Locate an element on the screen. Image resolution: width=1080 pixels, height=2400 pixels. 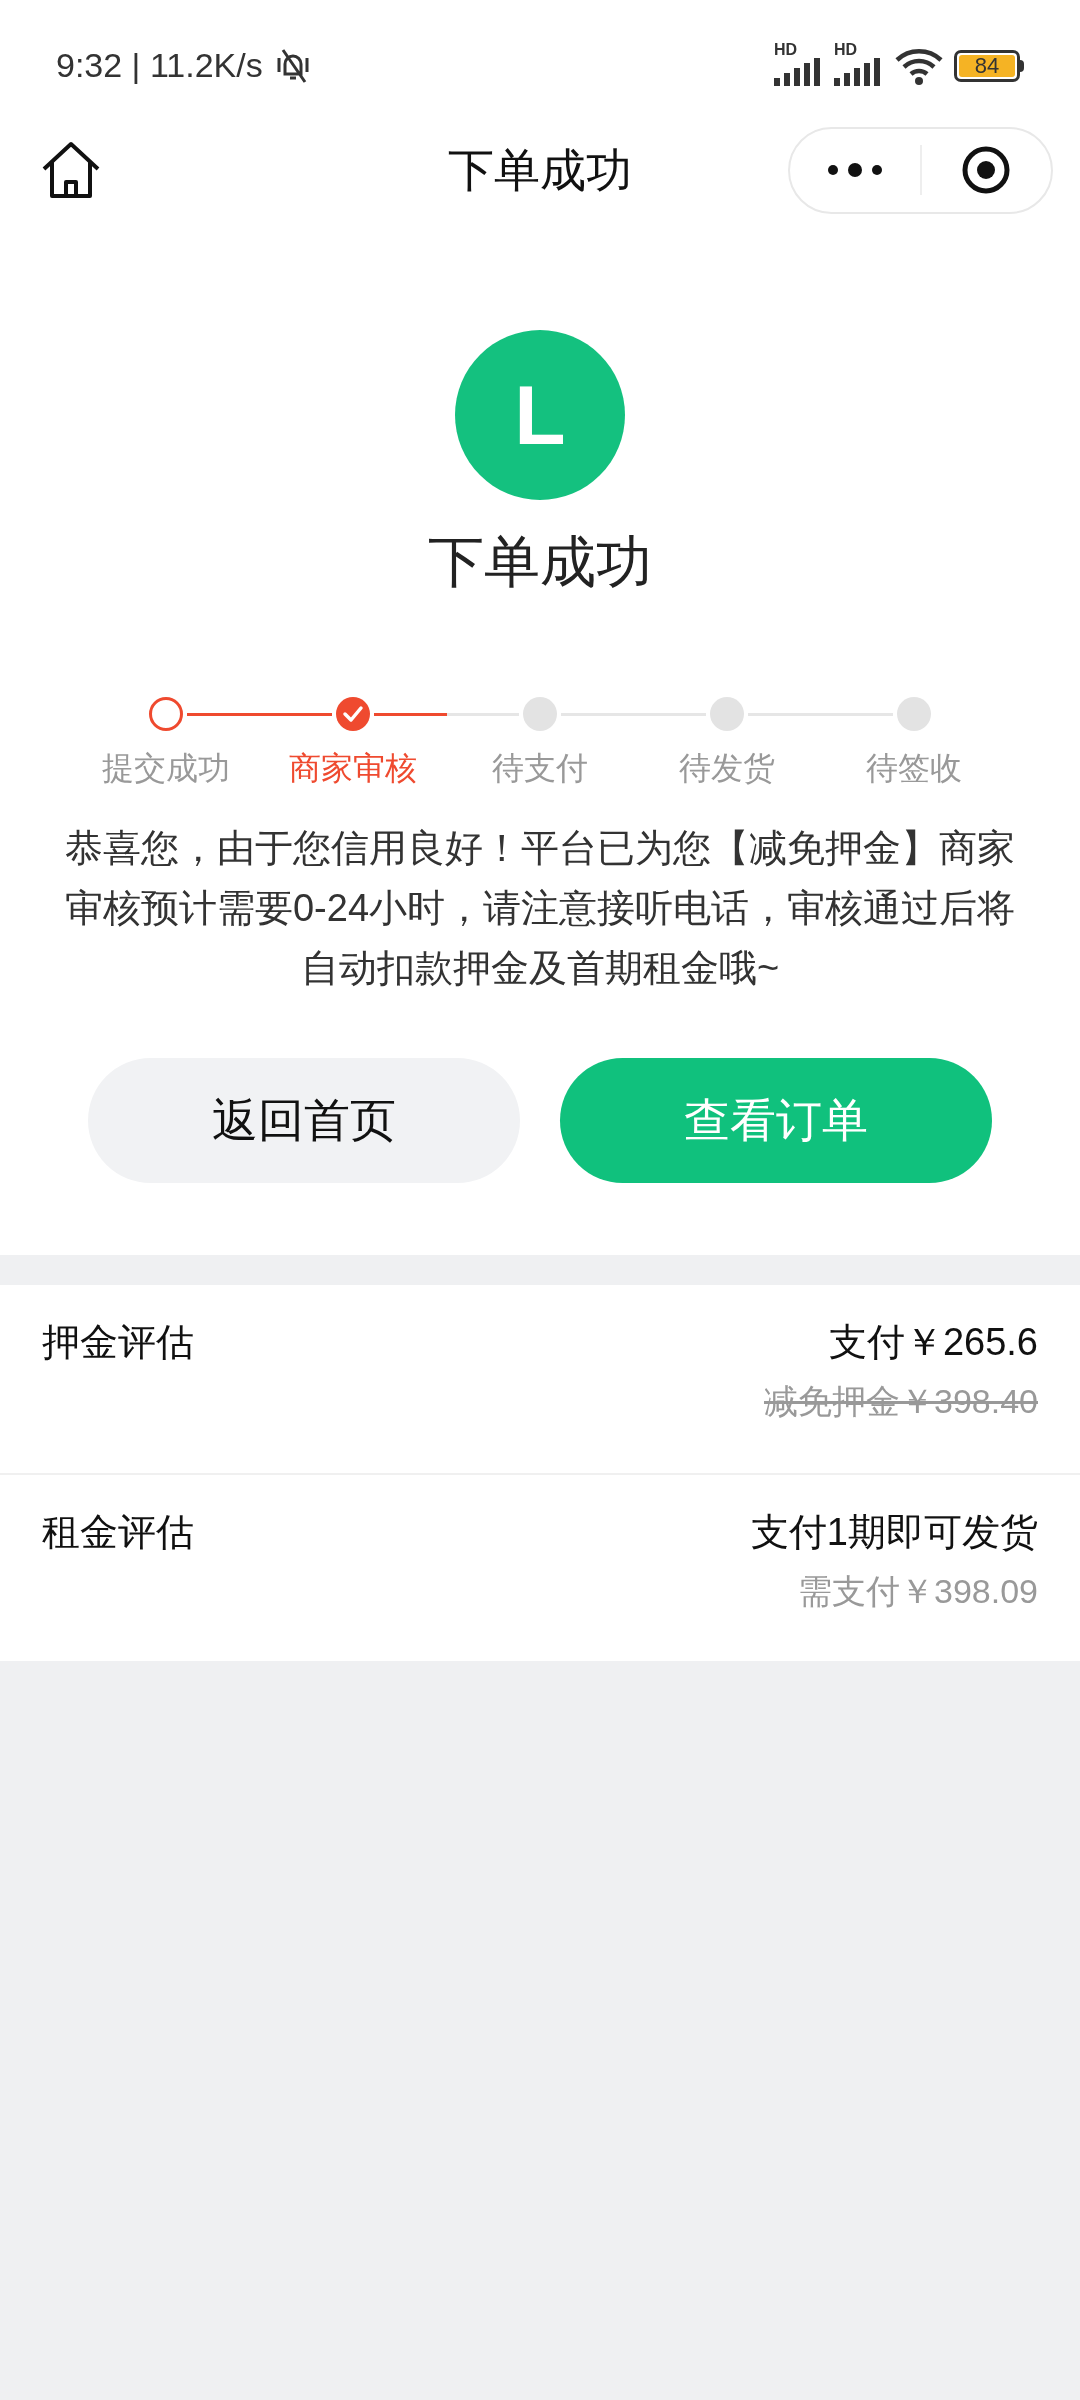
page-title: 下单成功 is located at coordinates (540, 170).